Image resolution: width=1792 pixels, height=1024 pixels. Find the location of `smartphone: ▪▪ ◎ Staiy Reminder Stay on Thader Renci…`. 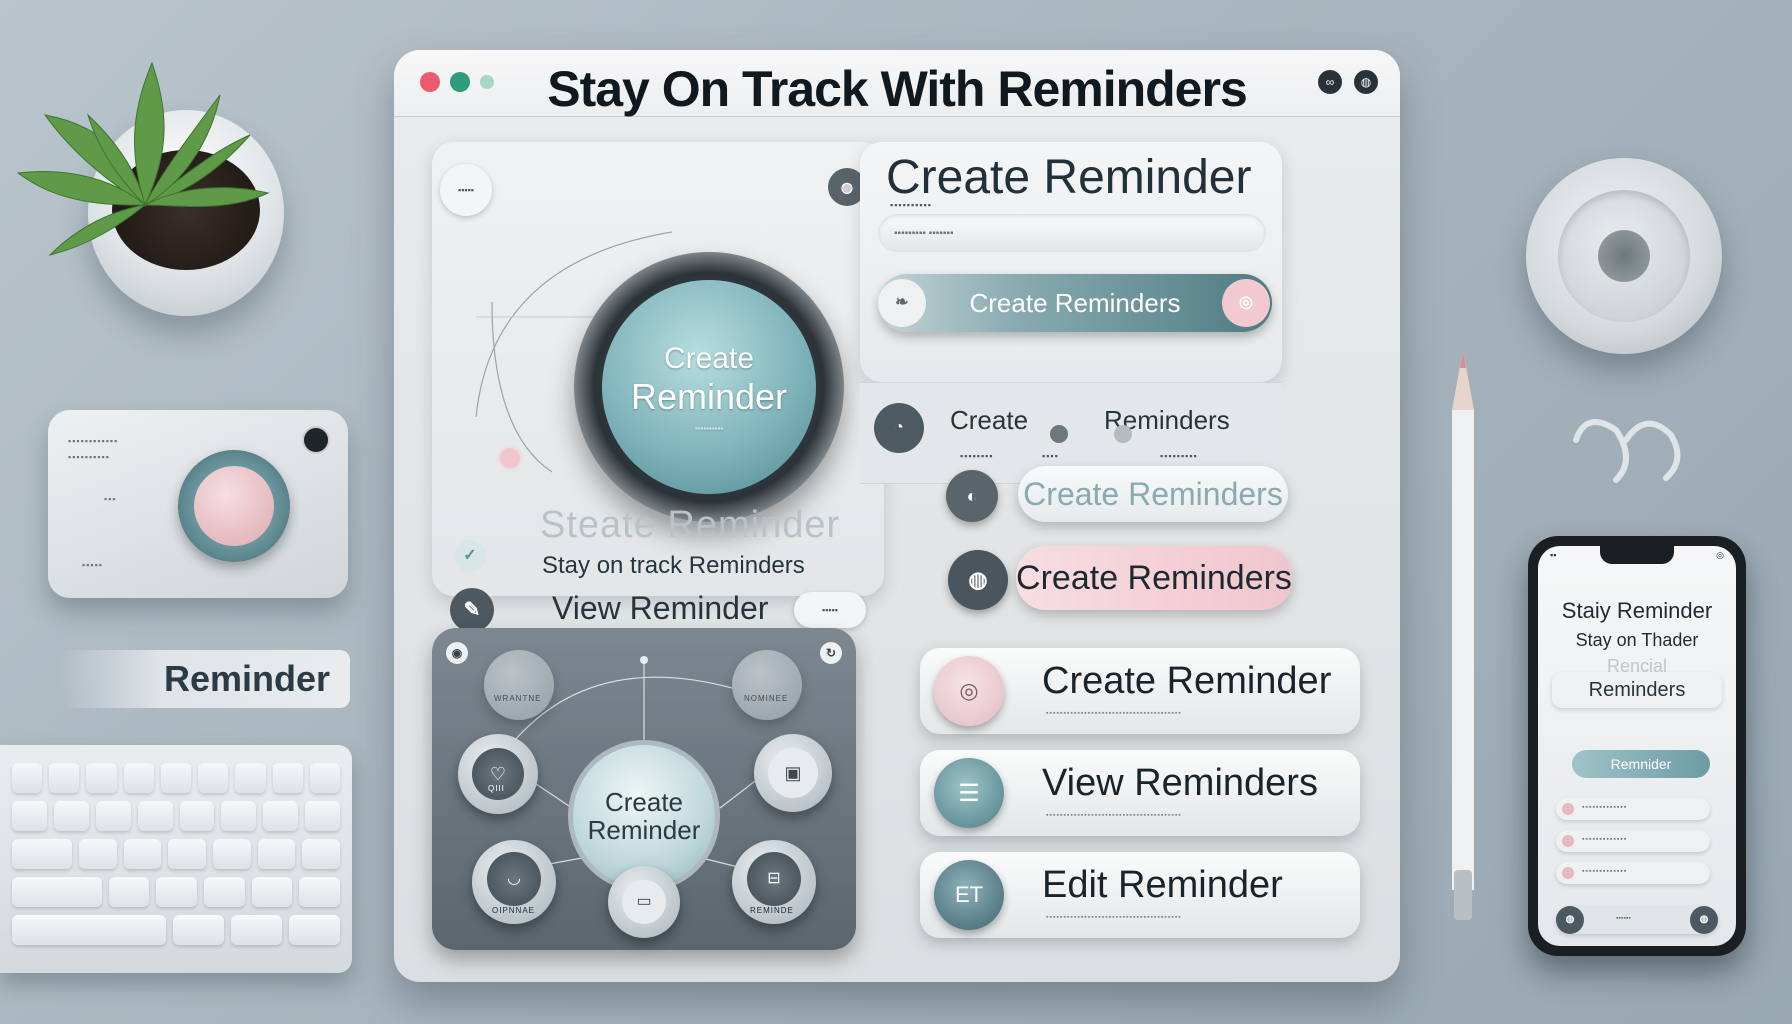

smartphone: ▪▪ ◎ Staiy Reminder Stay on Thader Renci… is located at coordinates (1637, 746).